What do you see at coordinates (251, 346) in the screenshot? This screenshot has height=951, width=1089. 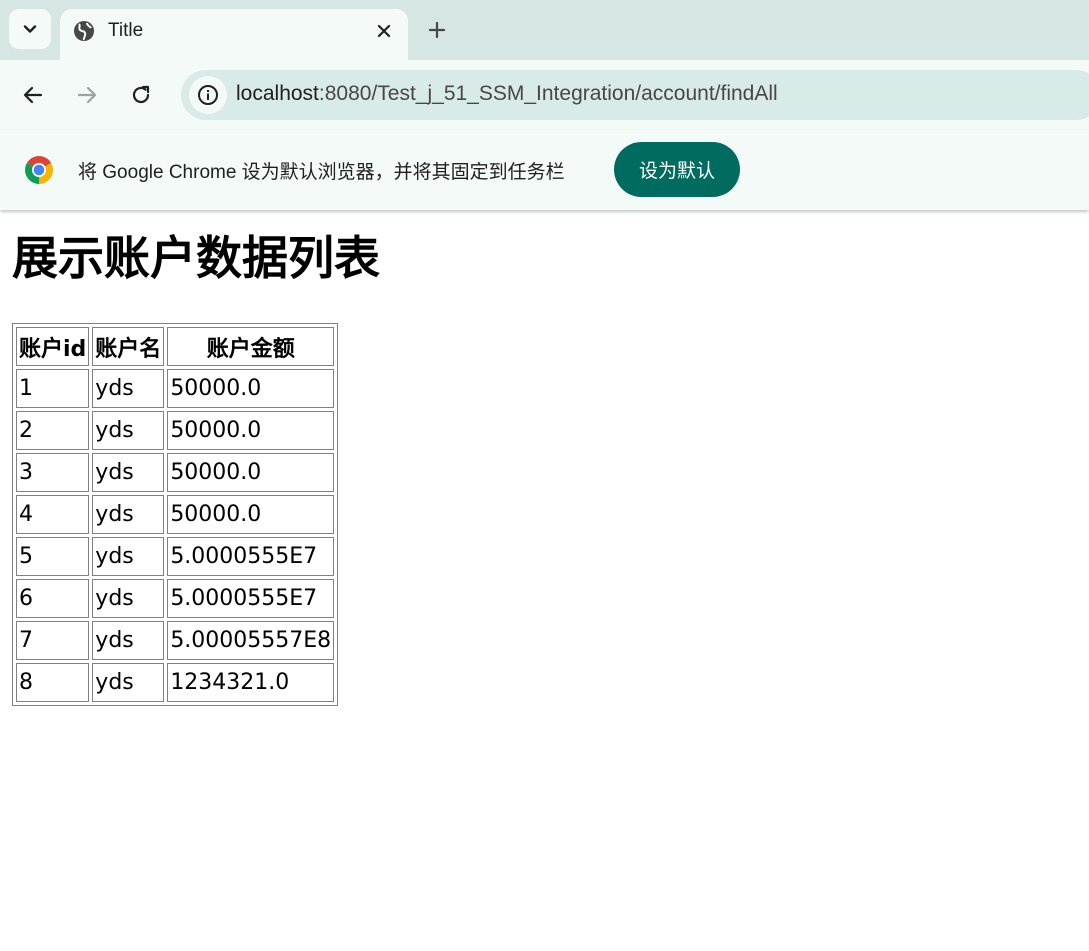 I see `column-header-amount: 账户金额` at bounding box center [251, 346].